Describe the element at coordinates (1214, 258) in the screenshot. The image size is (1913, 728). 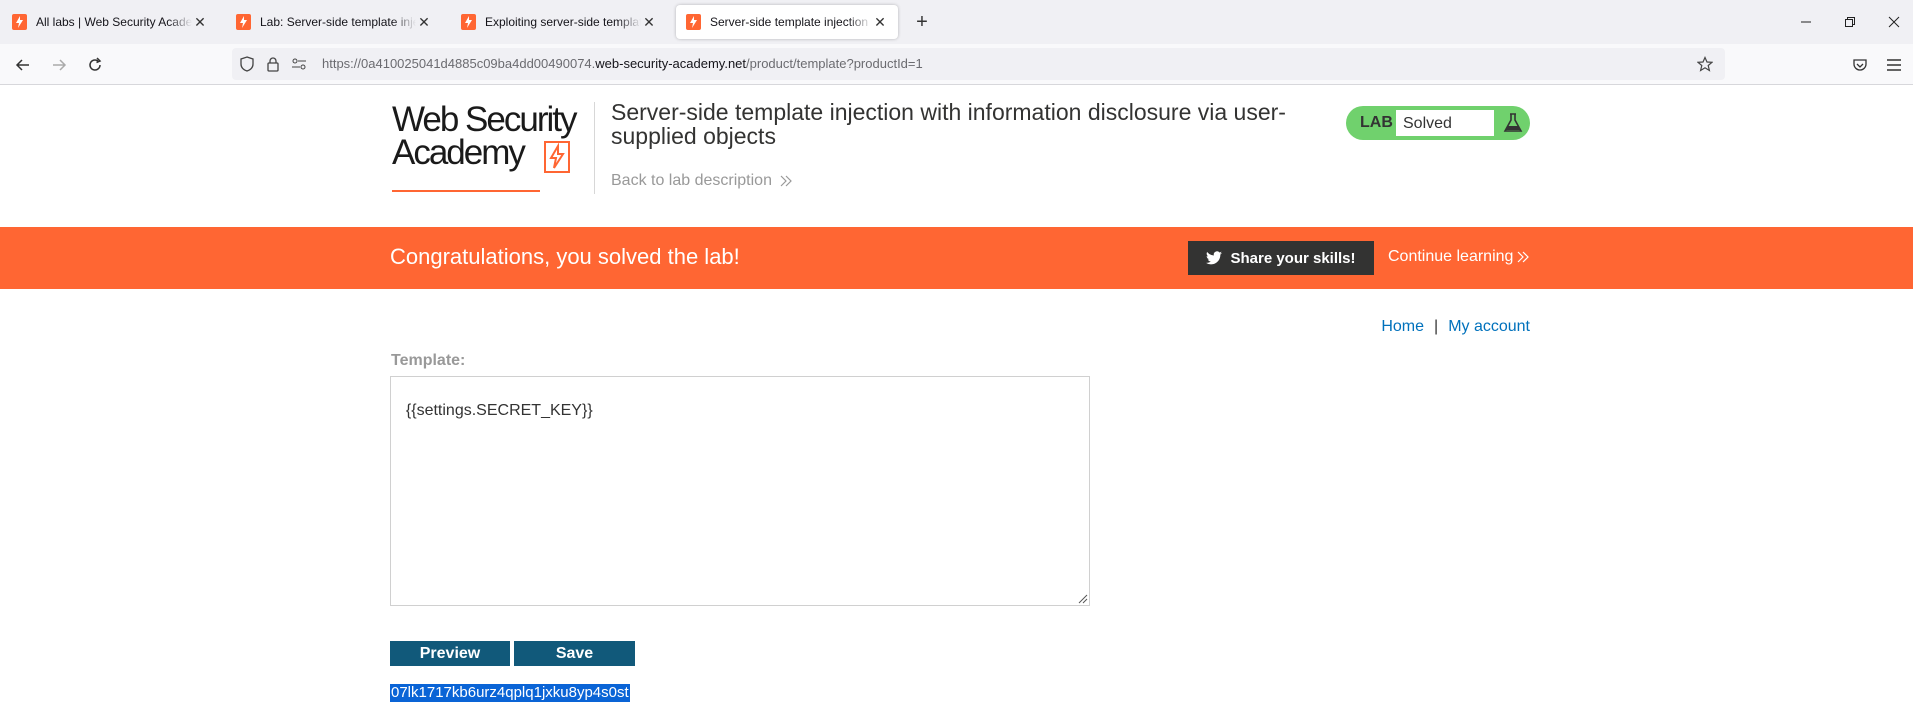
I see `twitter-icon` at that location.